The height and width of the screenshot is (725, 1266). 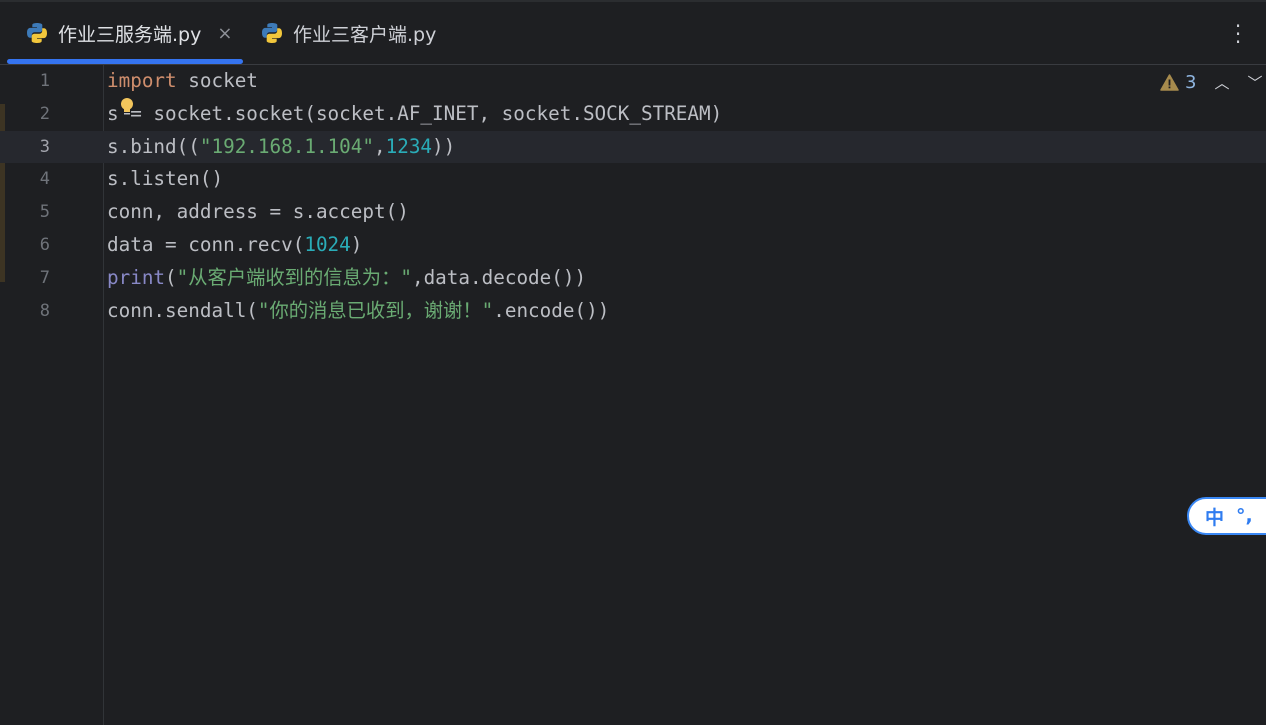 What do you see at coordinates (44, 179) in the screenshot?
I see `line-number: 4` at bounding box center [44, 179].